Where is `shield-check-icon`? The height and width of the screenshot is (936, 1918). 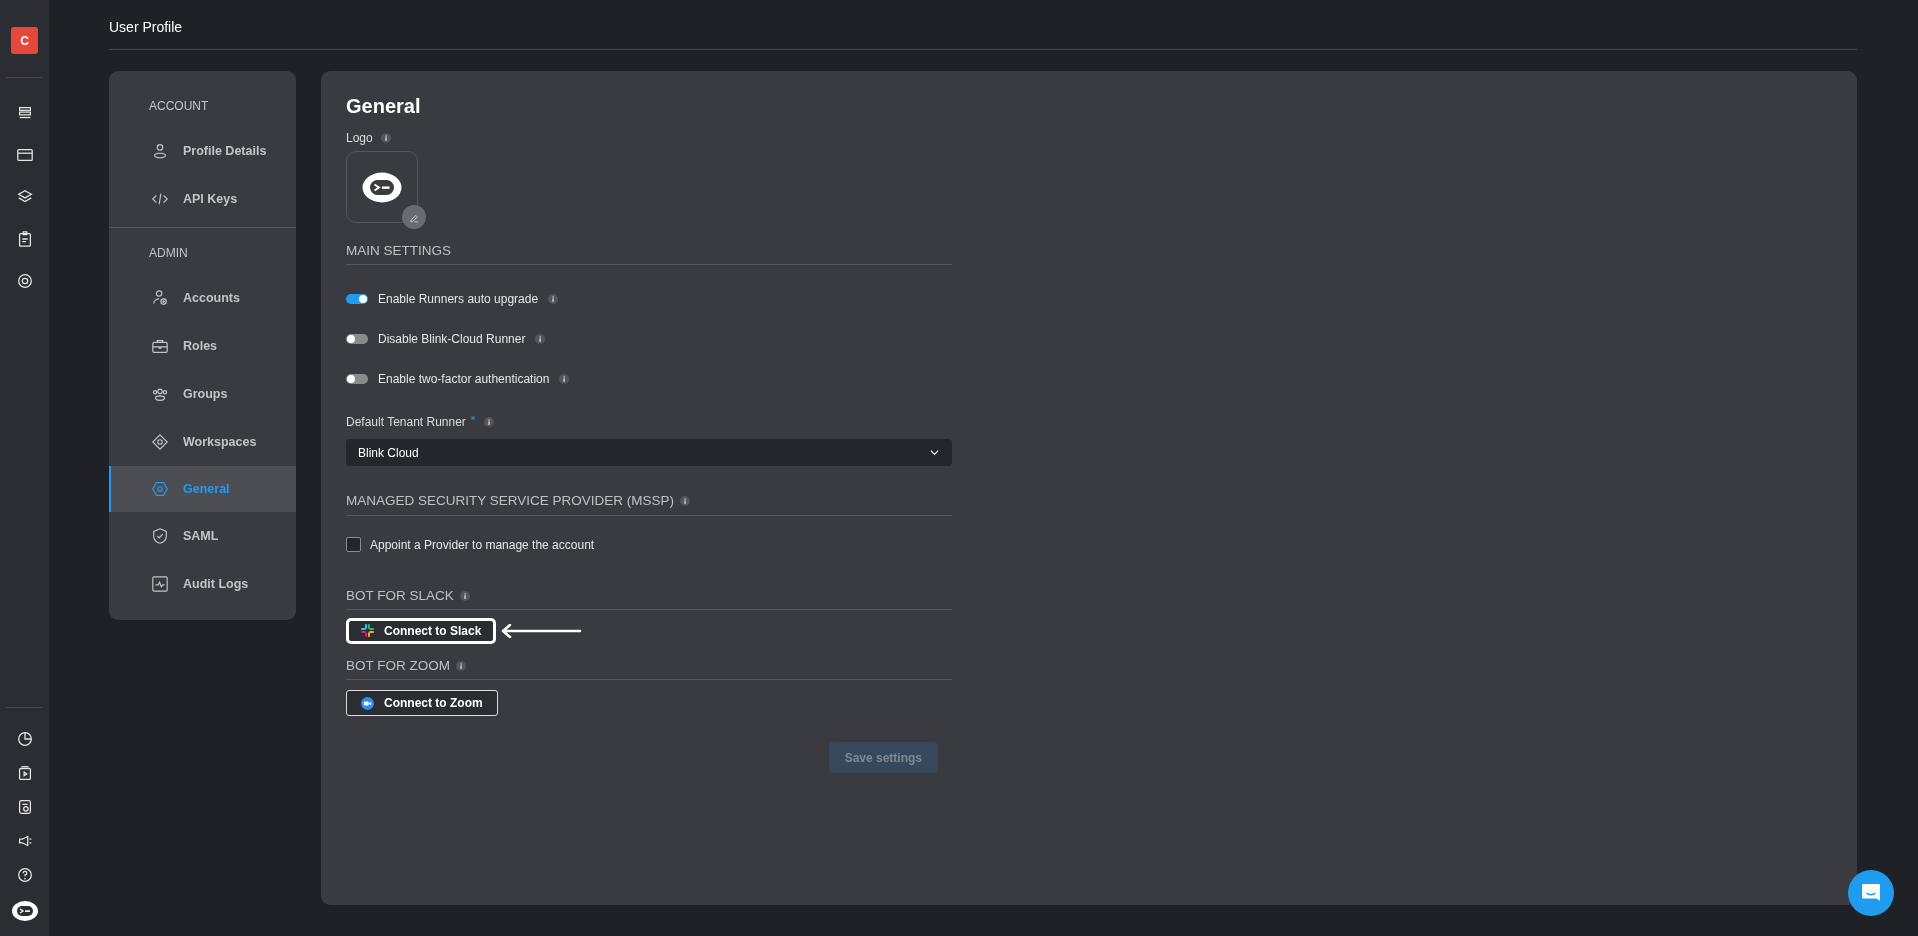
shield-check-icon is located at coordinates (160, 536).